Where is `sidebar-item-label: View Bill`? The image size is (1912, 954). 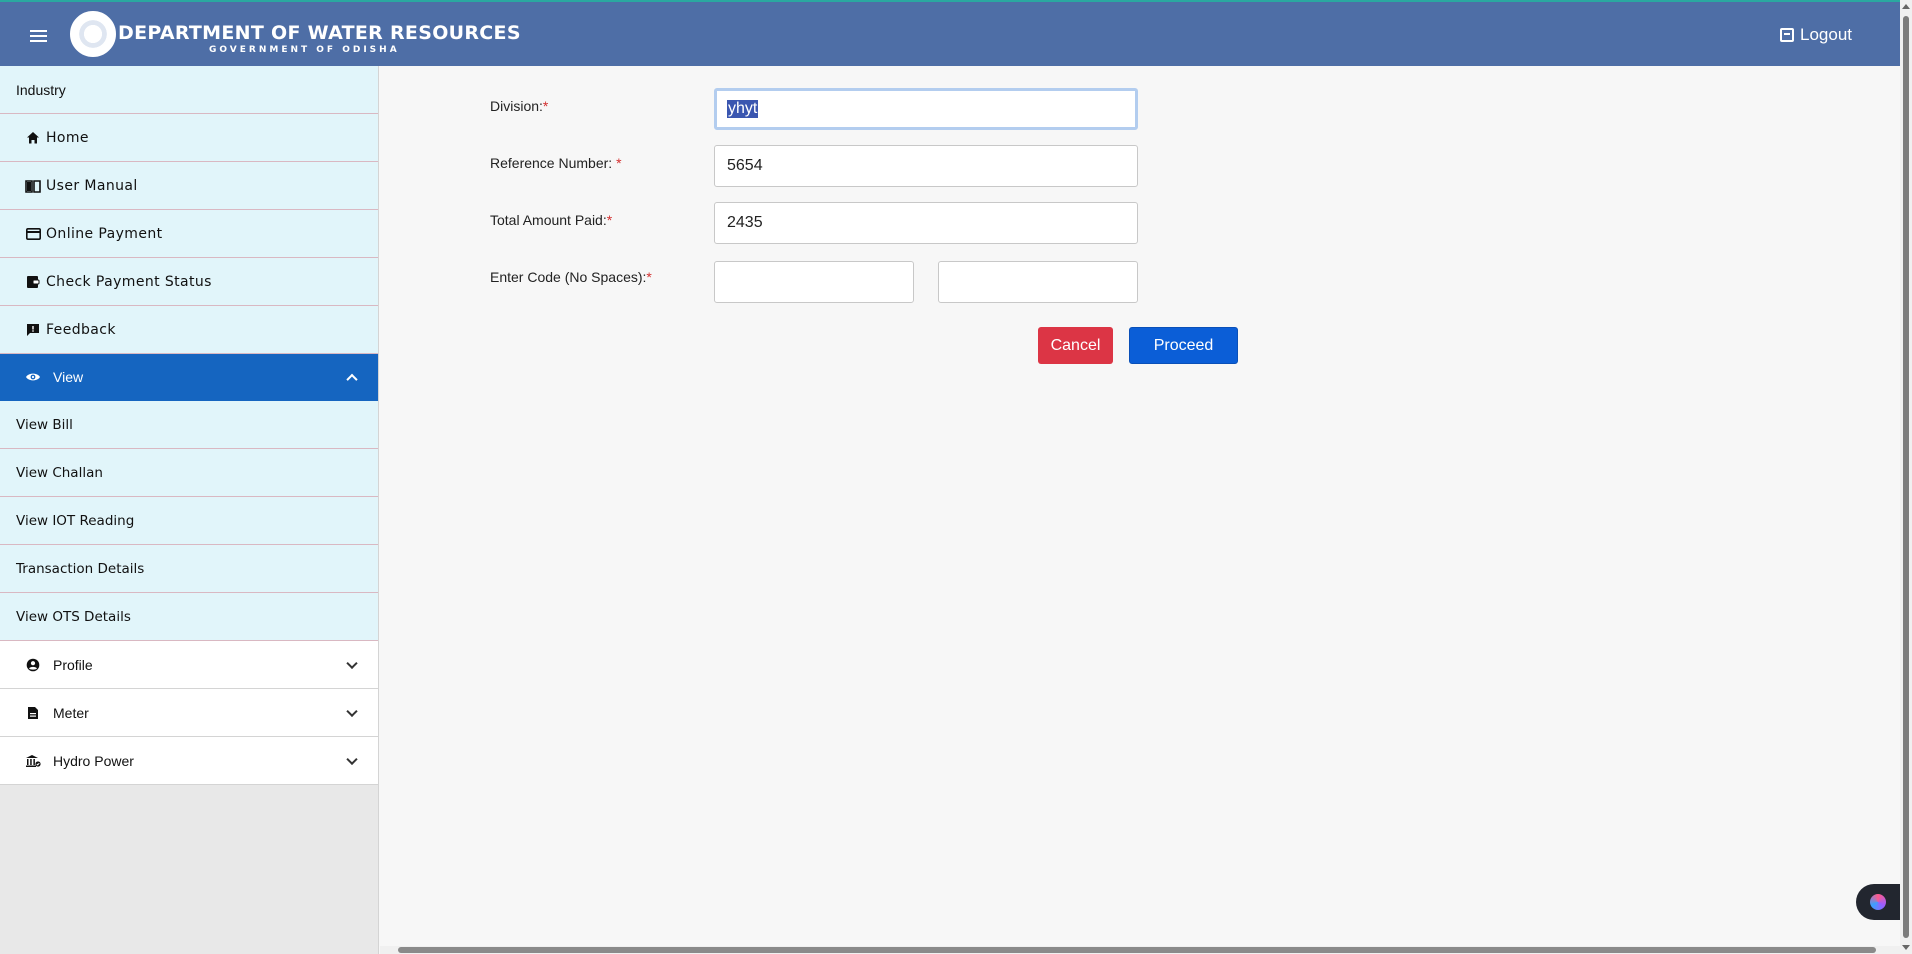
sidebar-item-label: View Bill is located at coordinates (44, 424).